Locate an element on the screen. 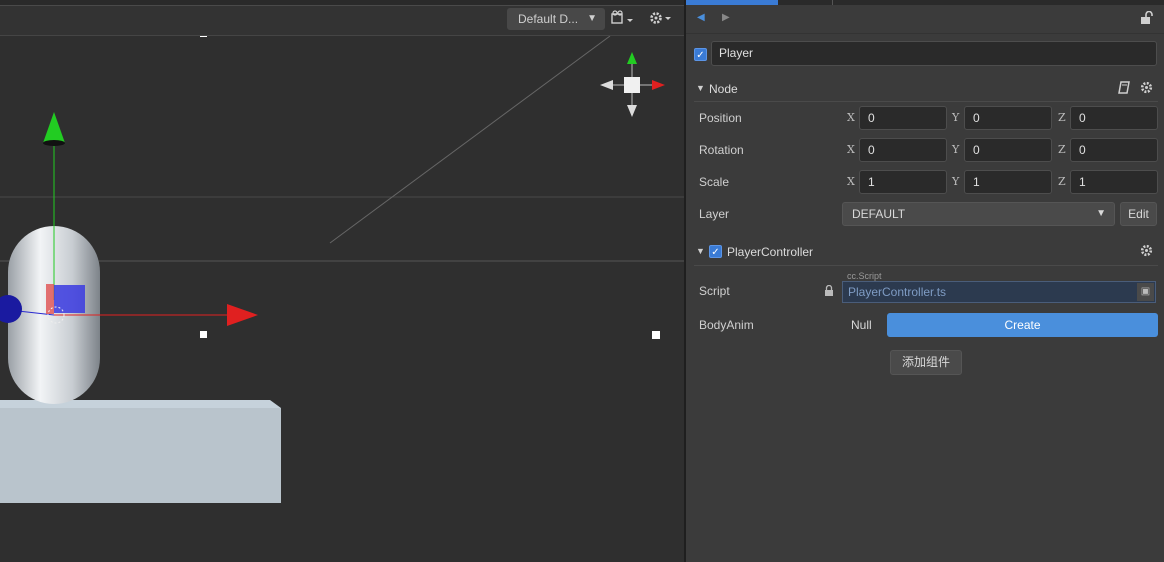 Image resolution: width=1164 pixels, height=562 pixels. gizmo-y-arrow is located at coordinates (54, 127).